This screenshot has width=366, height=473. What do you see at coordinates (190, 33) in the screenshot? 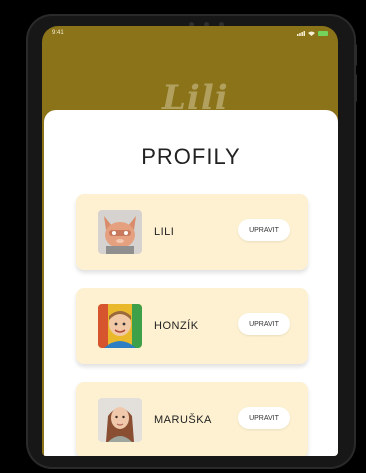
I see `status-bar: 9:41` at bounding box center [190, 33].